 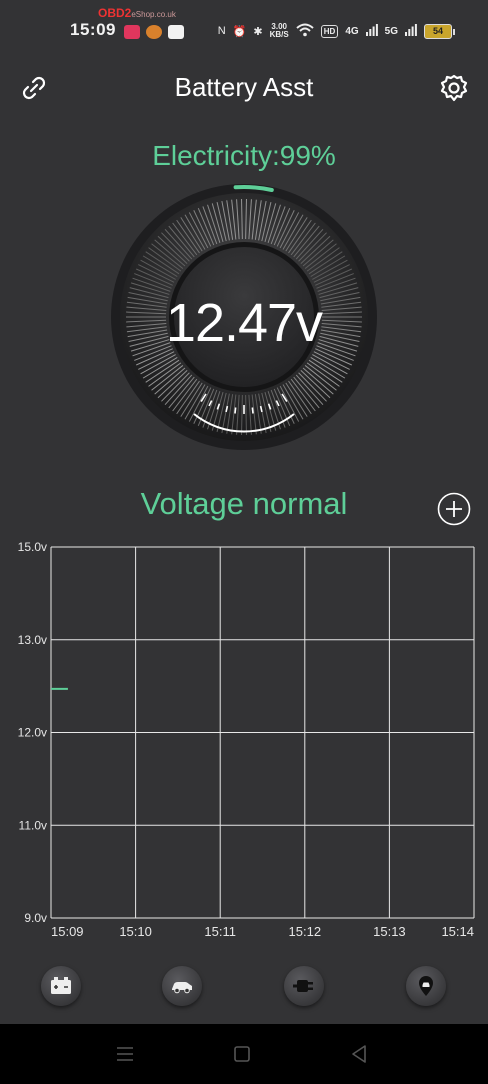 I want to click on car-icon, so click(x=182, y=986).